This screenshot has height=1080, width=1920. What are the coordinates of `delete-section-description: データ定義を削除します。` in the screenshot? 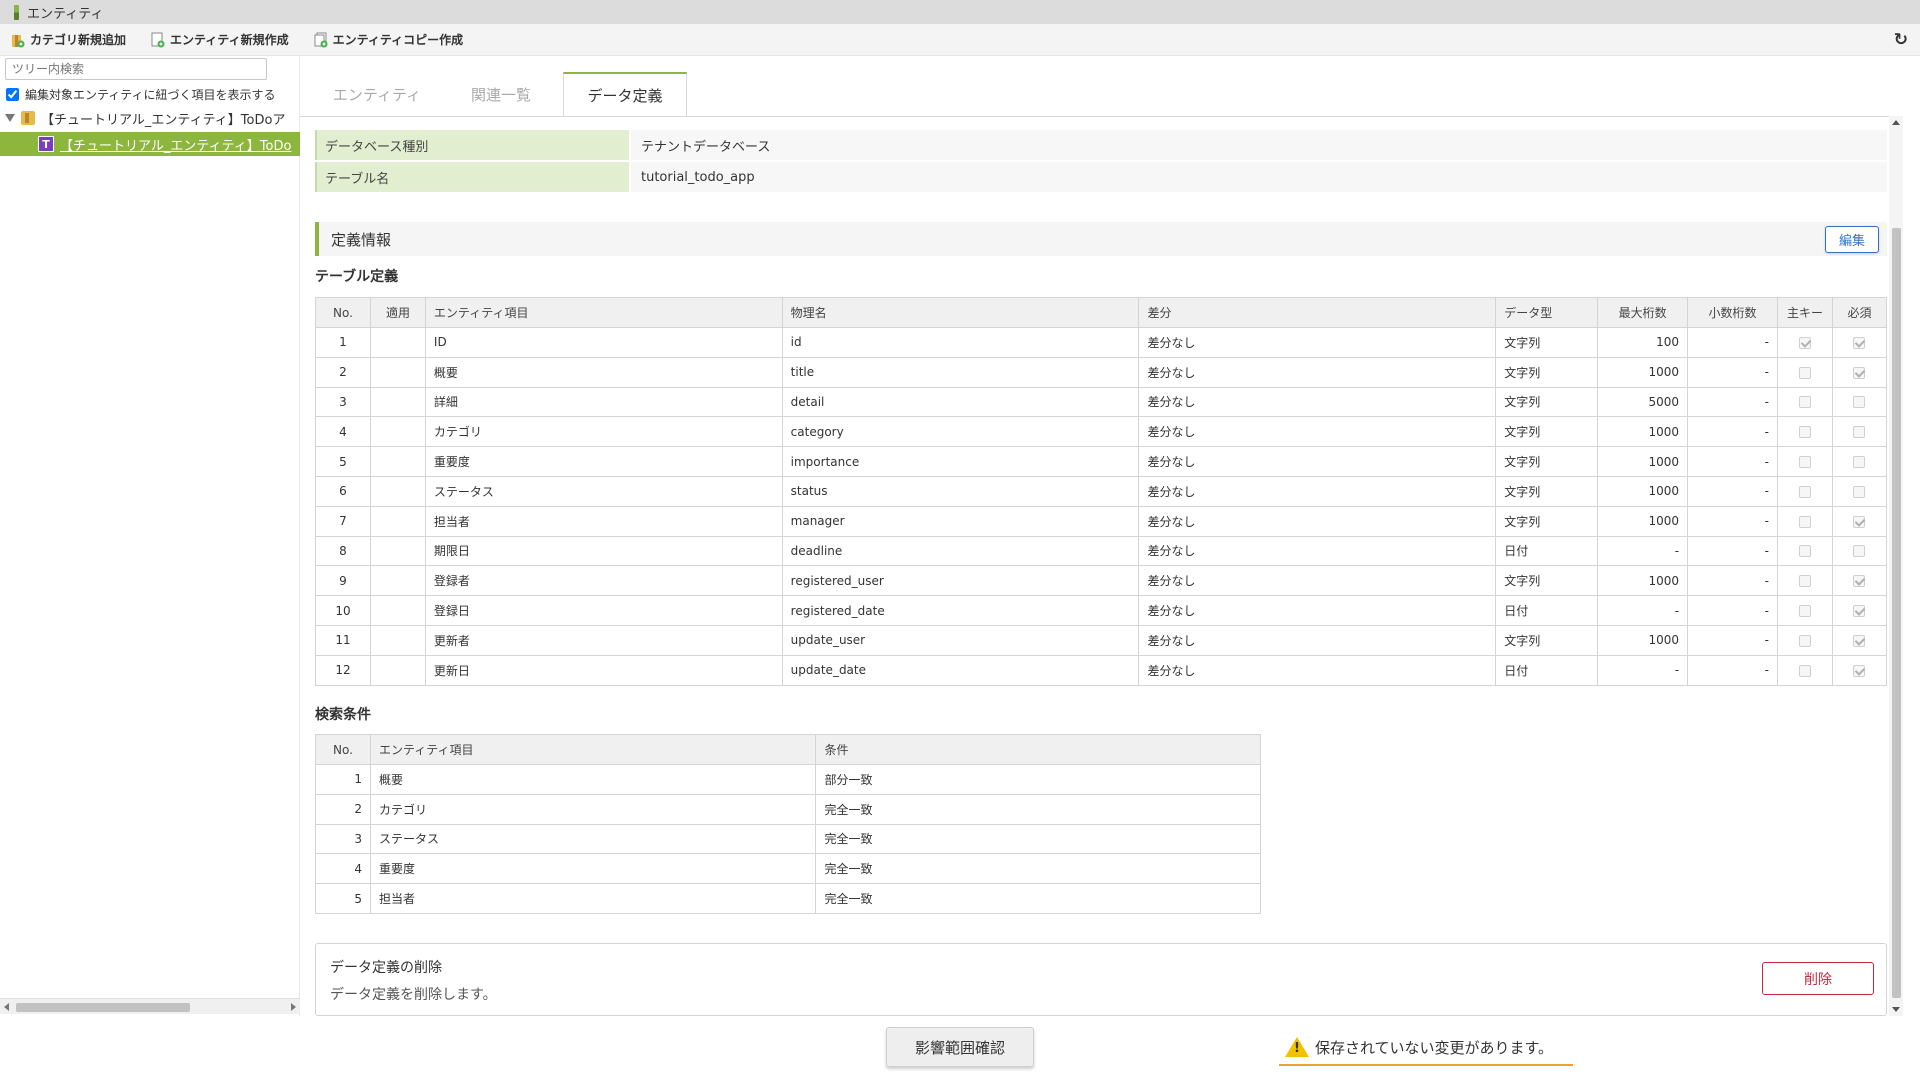 It's located at (413, 995).